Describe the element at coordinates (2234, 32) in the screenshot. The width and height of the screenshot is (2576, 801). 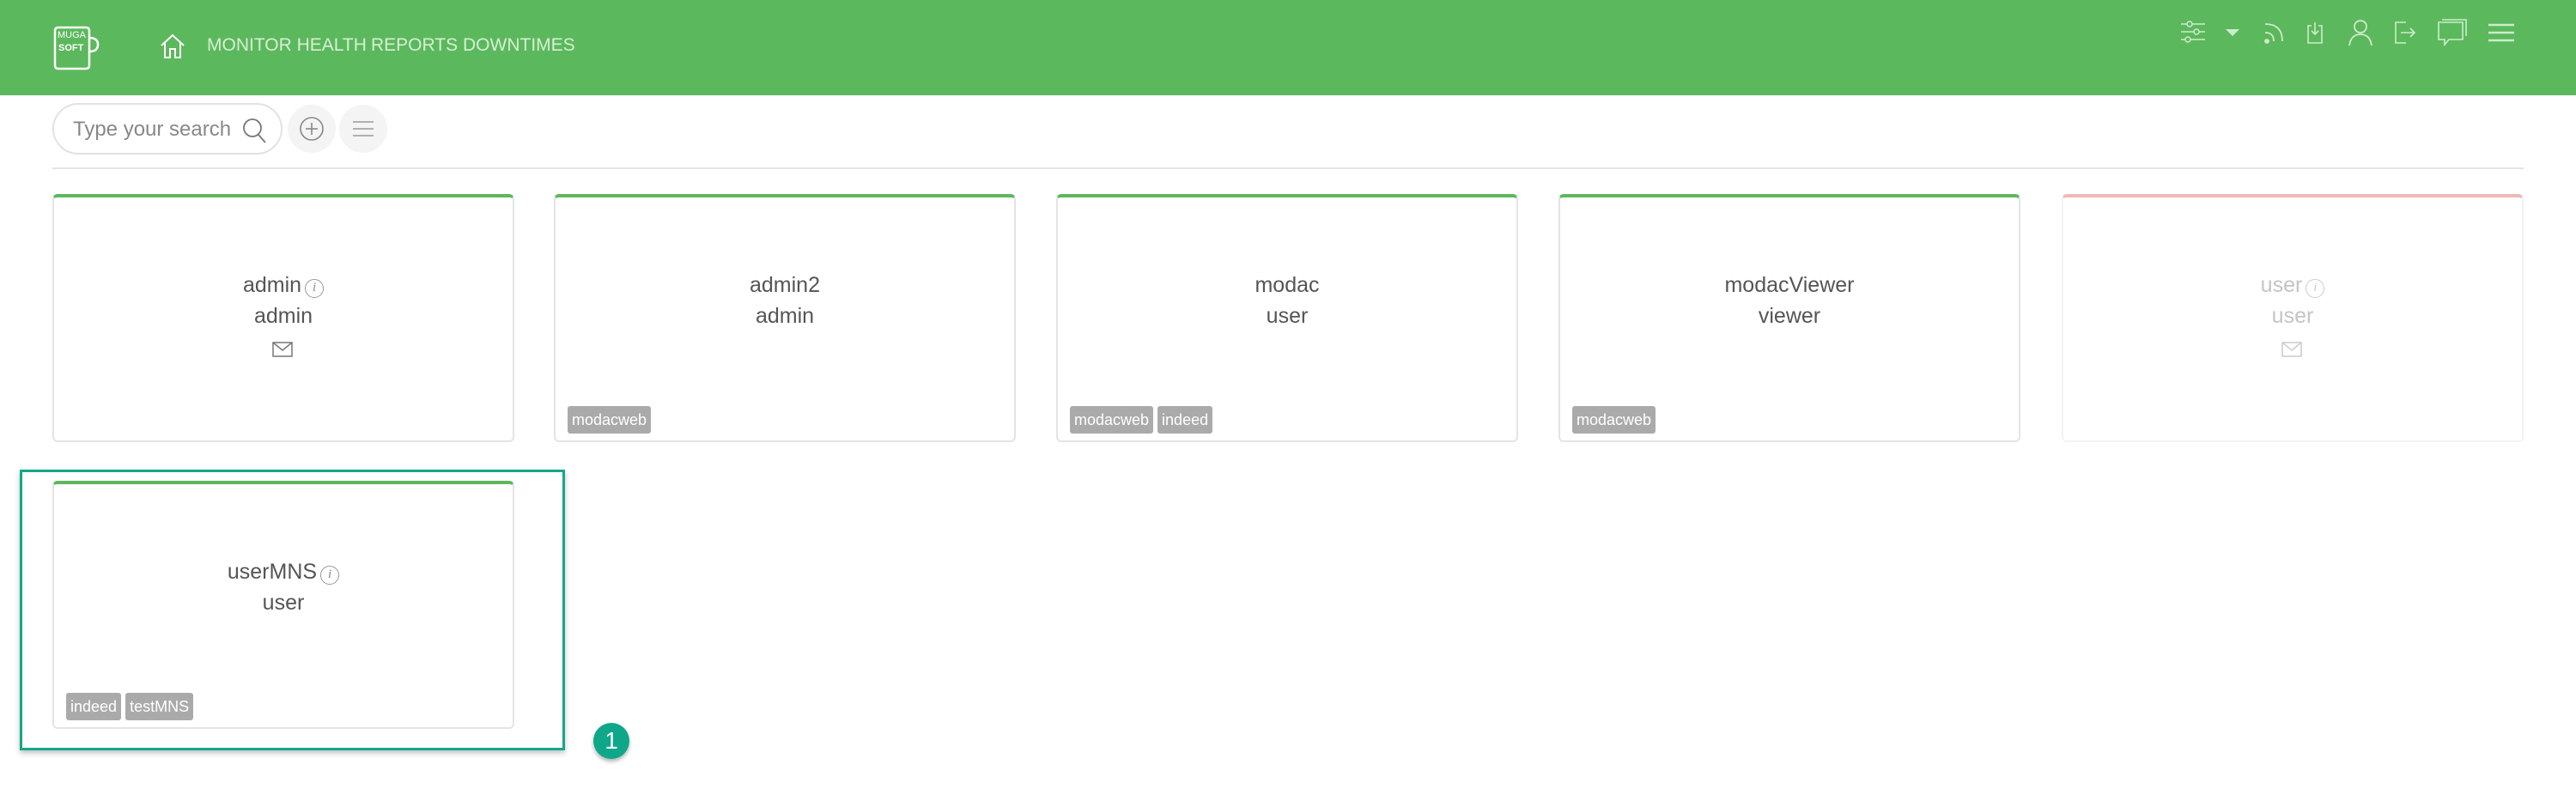
I see `caret-down-icon` at that location.